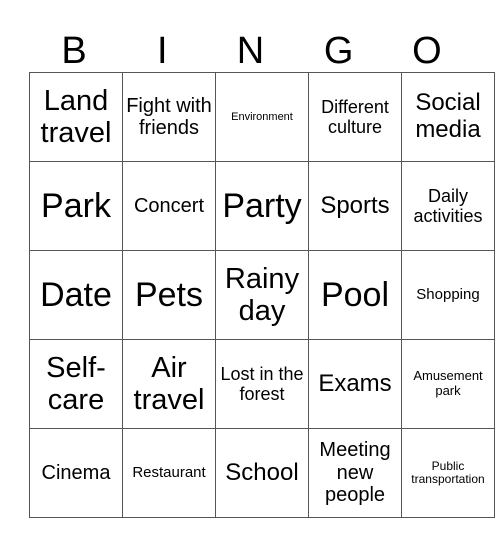 This screenshot has height=544, width=500. I want to click on header-letter-i: I, so click(162, 51).